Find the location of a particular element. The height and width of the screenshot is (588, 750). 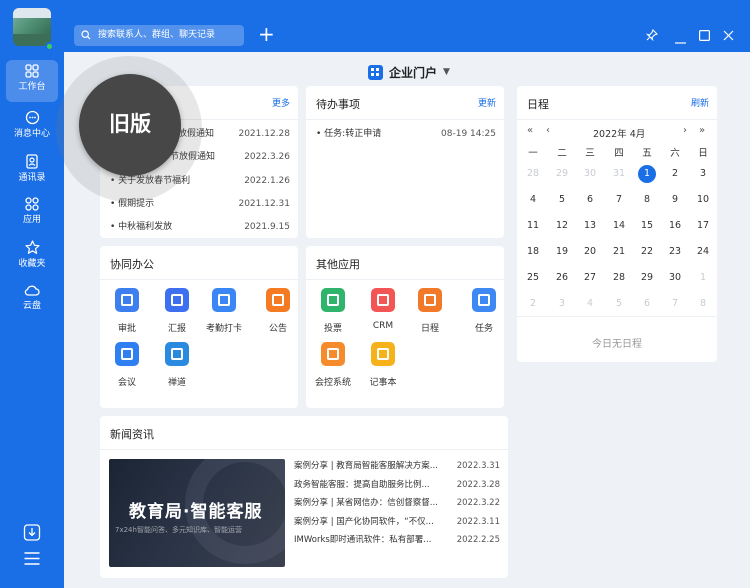

collab-app: 禅道 is located at coordinates (177, 365).